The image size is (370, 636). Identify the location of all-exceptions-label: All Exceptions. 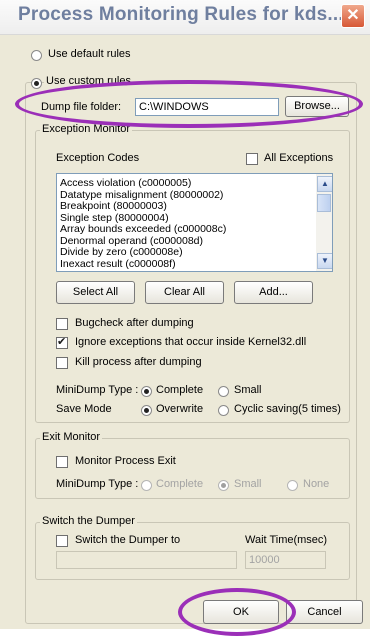
(299, 158).